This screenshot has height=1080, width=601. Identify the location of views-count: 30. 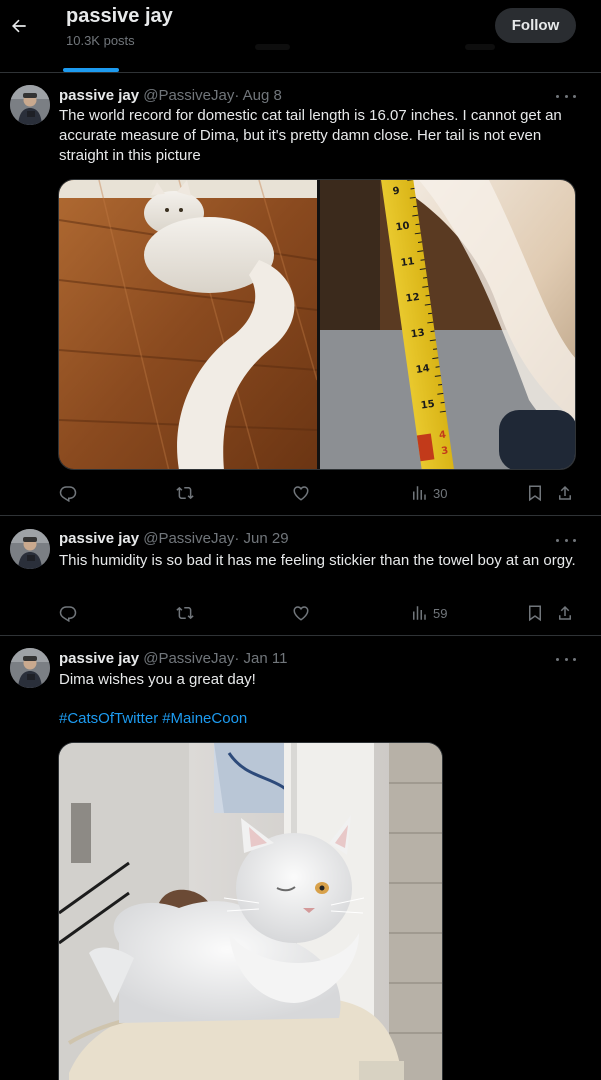
(440, 493).